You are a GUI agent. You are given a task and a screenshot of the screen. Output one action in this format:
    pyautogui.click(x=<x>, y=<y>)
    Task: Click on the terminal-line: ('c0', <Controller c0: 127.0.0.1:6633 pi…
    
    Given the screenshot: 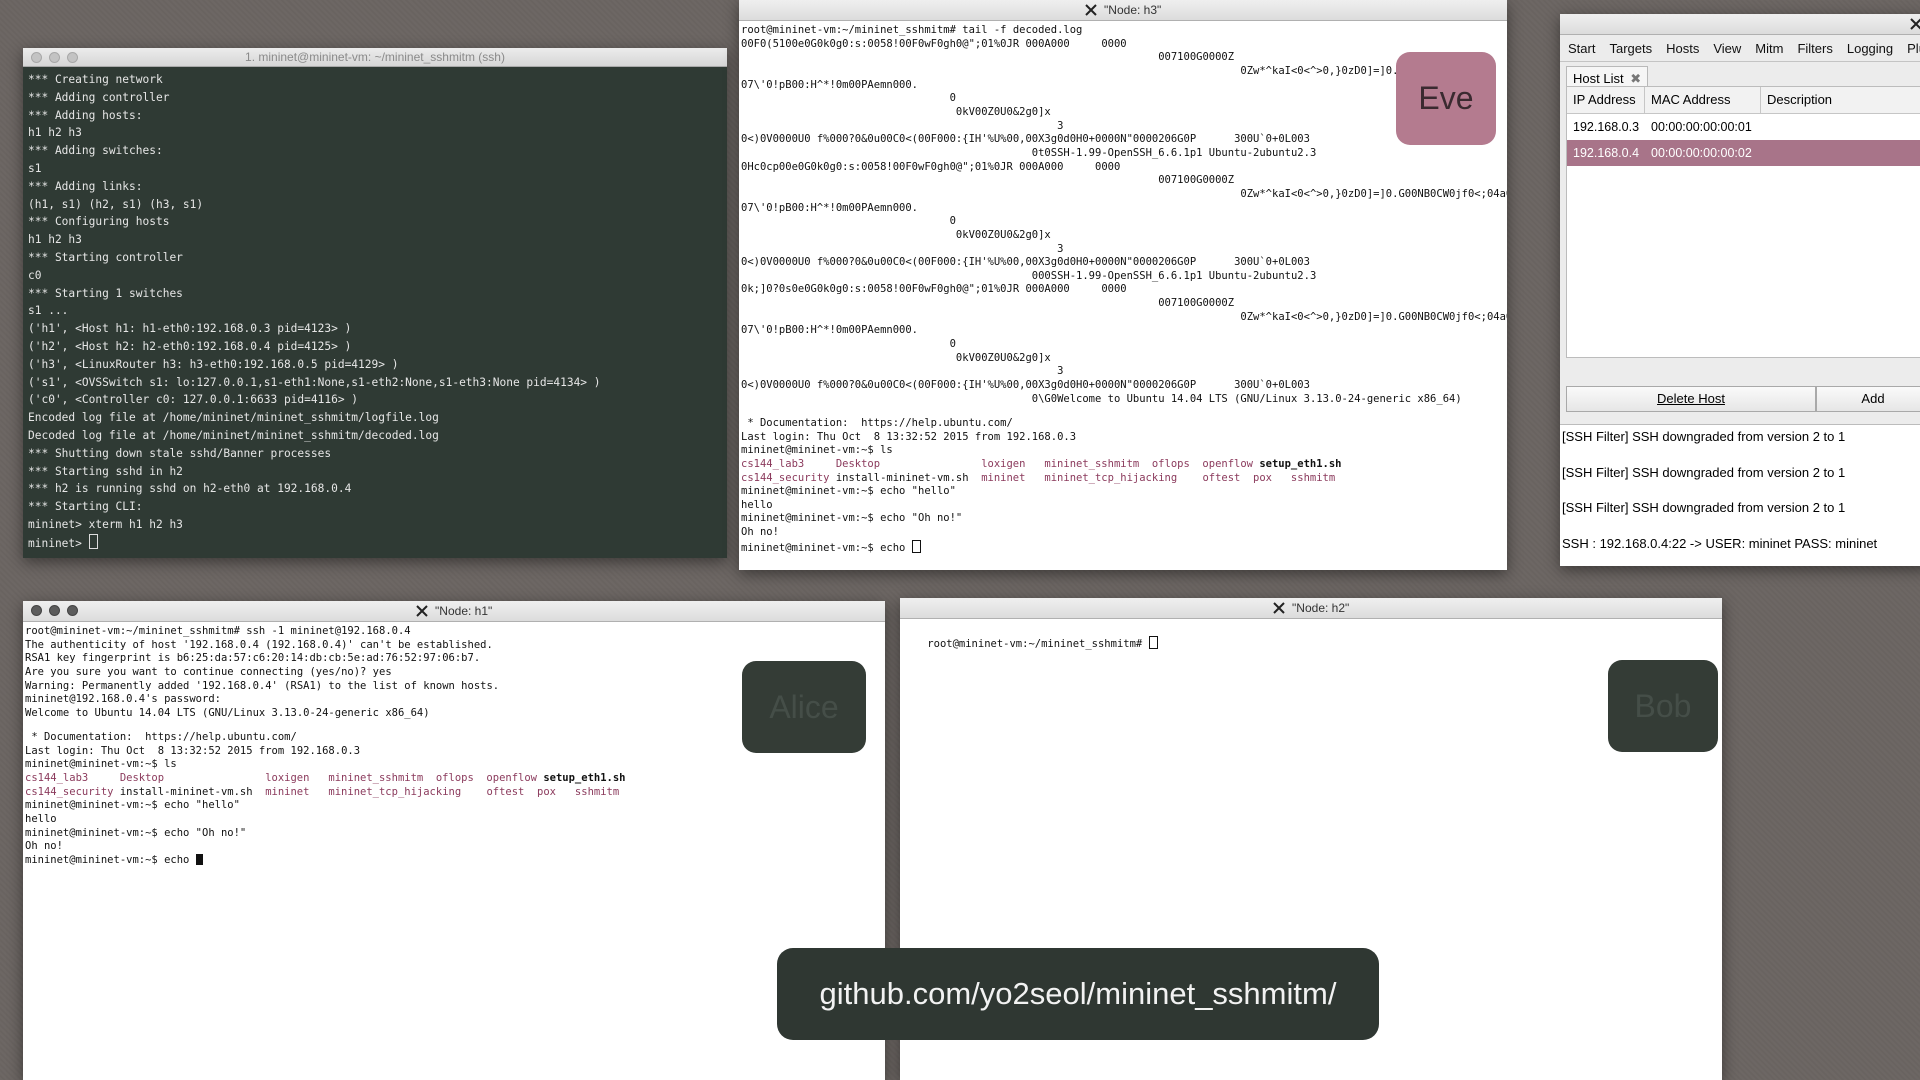 What is the action you would take?
    pyautogui.click(x=193, y=400)
    